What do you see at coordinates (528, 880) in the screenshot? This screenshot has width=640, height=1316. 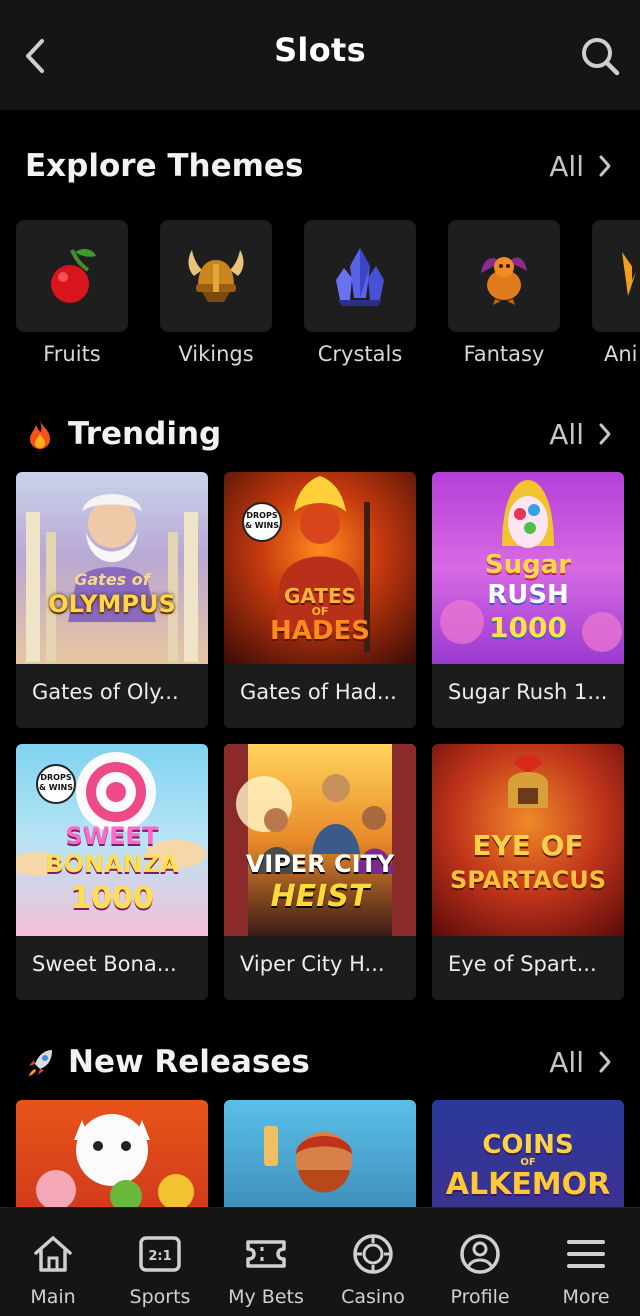 I see `game-logo-spartacus-line2: SPARTACUS` at bounding box center [528, 880].